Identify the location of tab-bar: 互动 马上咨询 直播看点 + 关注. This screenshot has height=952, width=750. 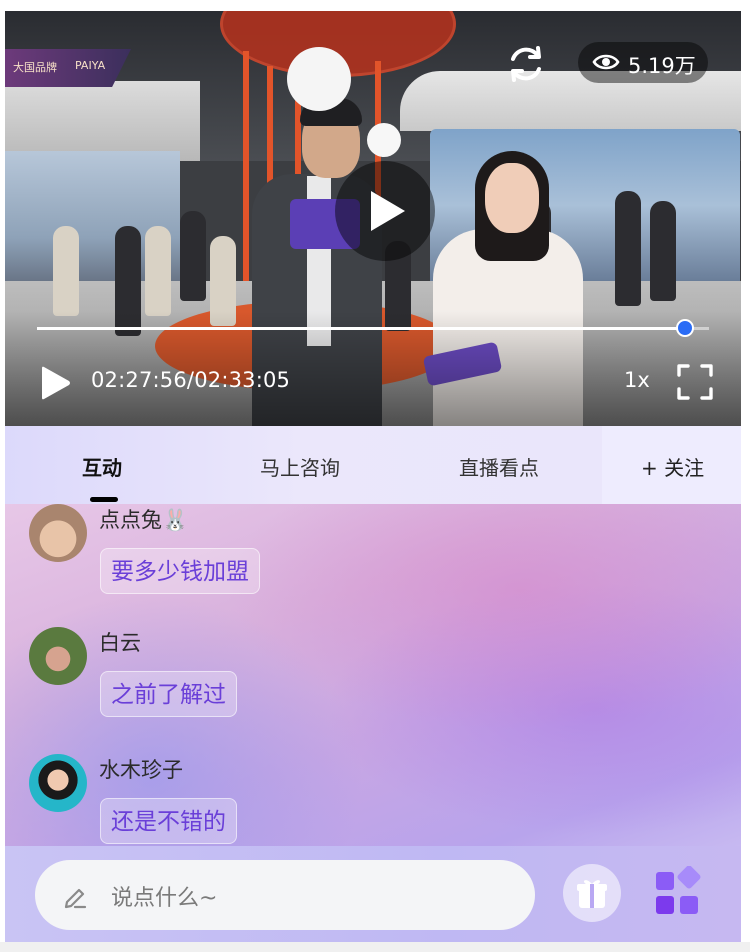
(373, 465).